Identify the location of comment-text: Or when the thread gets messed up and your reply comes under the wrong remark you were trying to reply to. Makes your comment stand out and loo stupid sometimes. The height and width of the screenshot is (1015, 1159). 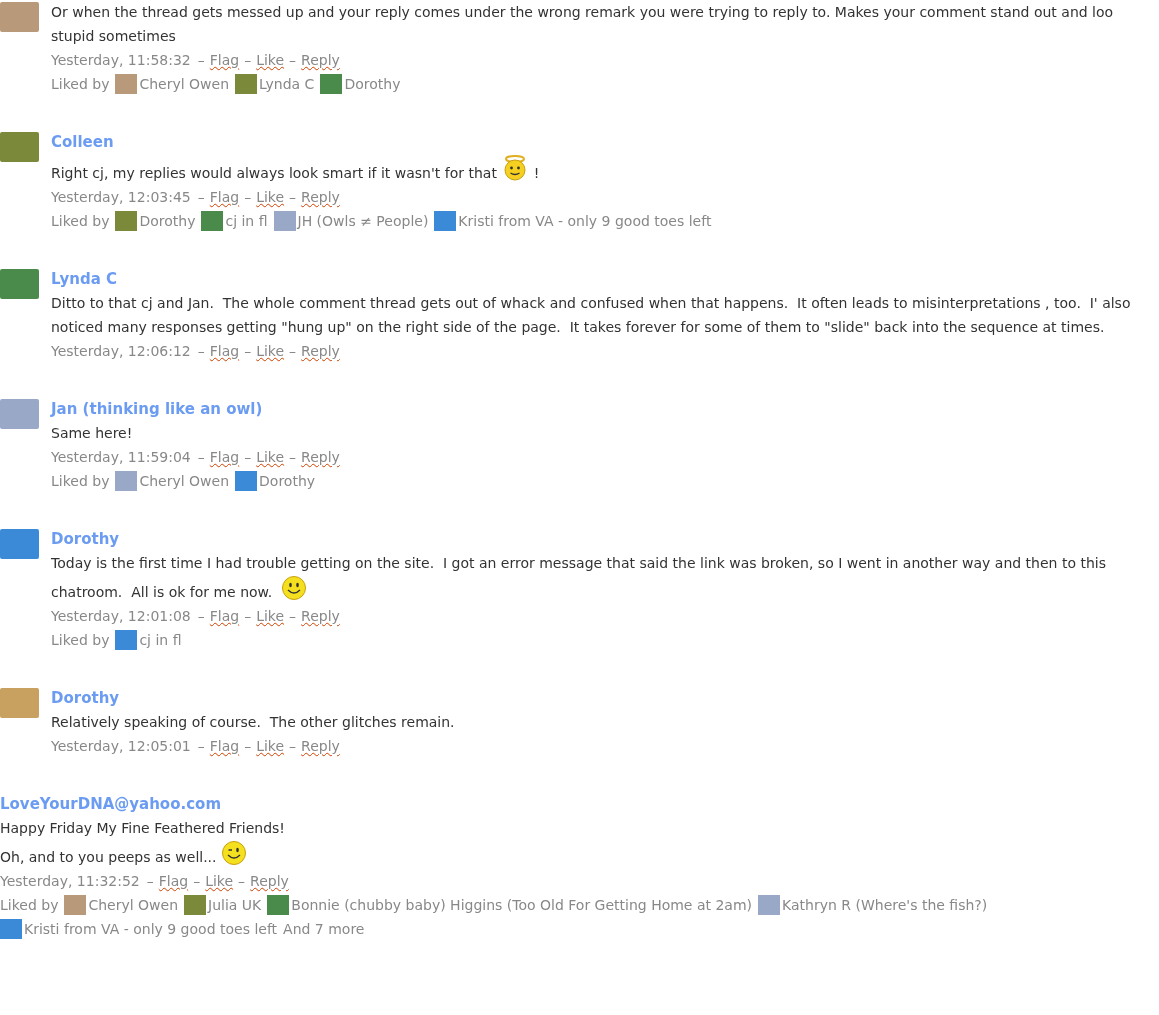
(583, 24).